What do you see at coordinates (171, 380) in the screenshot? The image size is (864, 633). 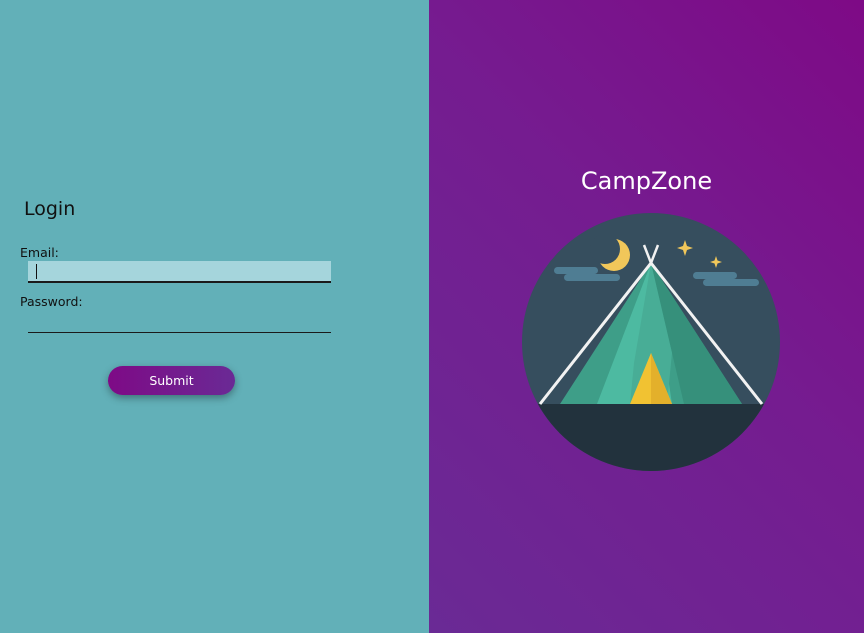 I see `submit-button: Submit` at bounding box center [171, 380].